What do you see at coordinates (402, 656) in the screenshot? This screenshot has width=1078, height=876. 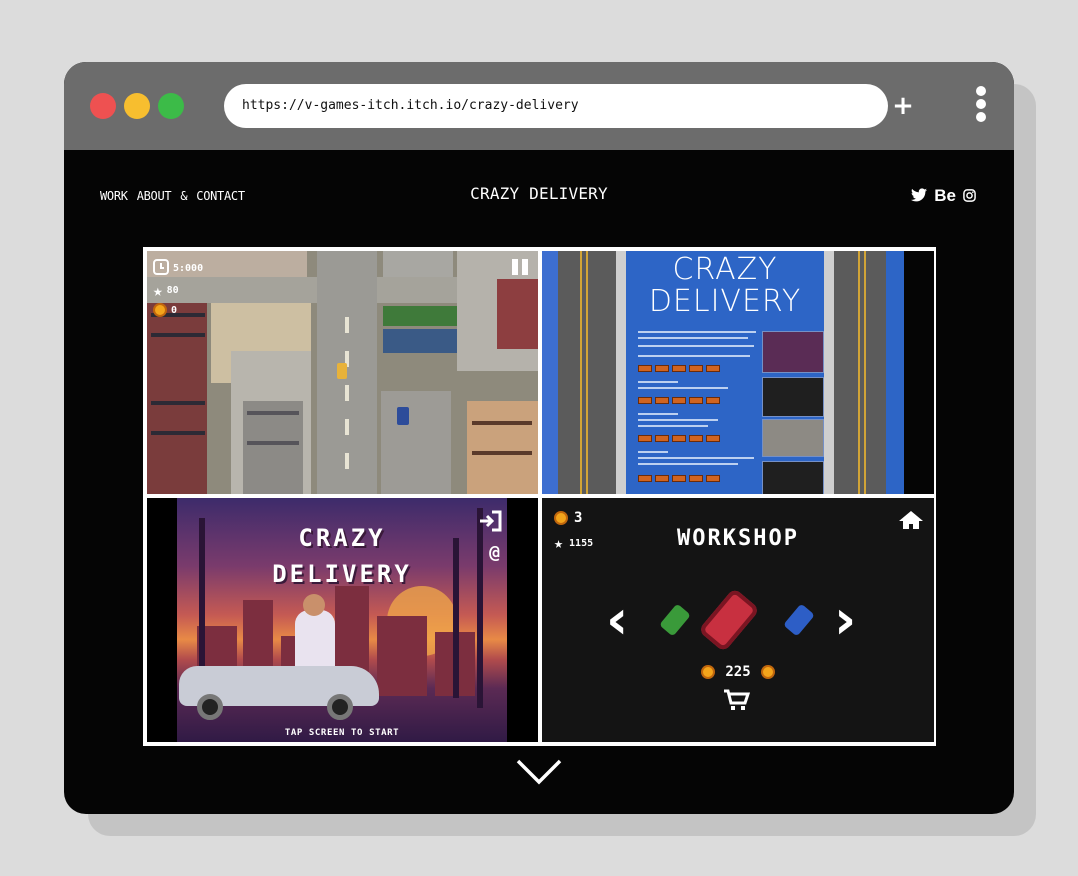 I see `skyline-building` at bounding box center [402, 656].